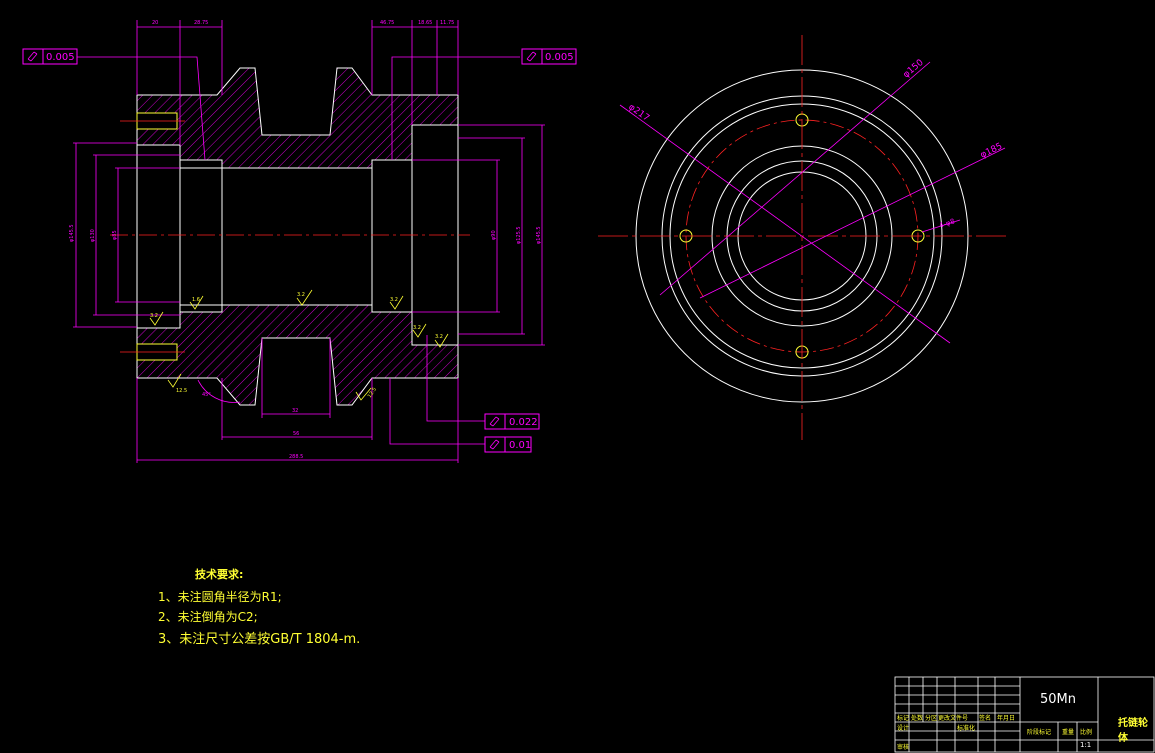 This screenshot has height=753, width=1155. I want to click on tb-ratio: 比例, so click(1086, 732).